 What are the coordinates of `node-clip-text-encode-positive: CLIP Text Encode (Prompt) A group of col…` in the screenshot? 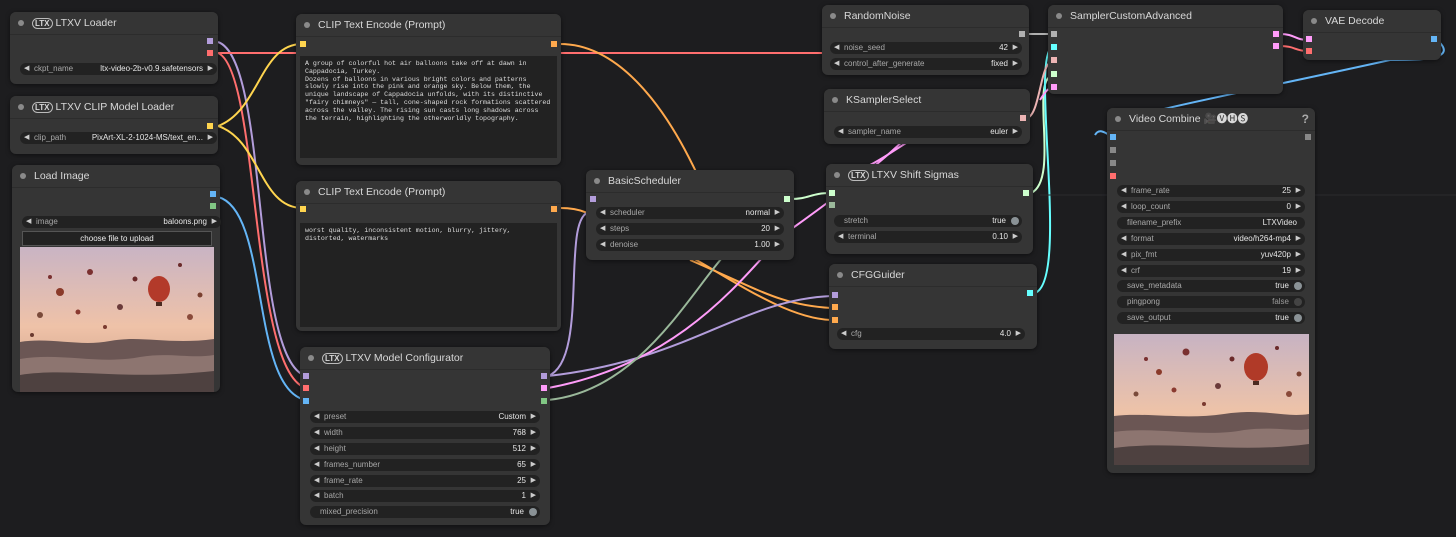 It's located at (428, 89).